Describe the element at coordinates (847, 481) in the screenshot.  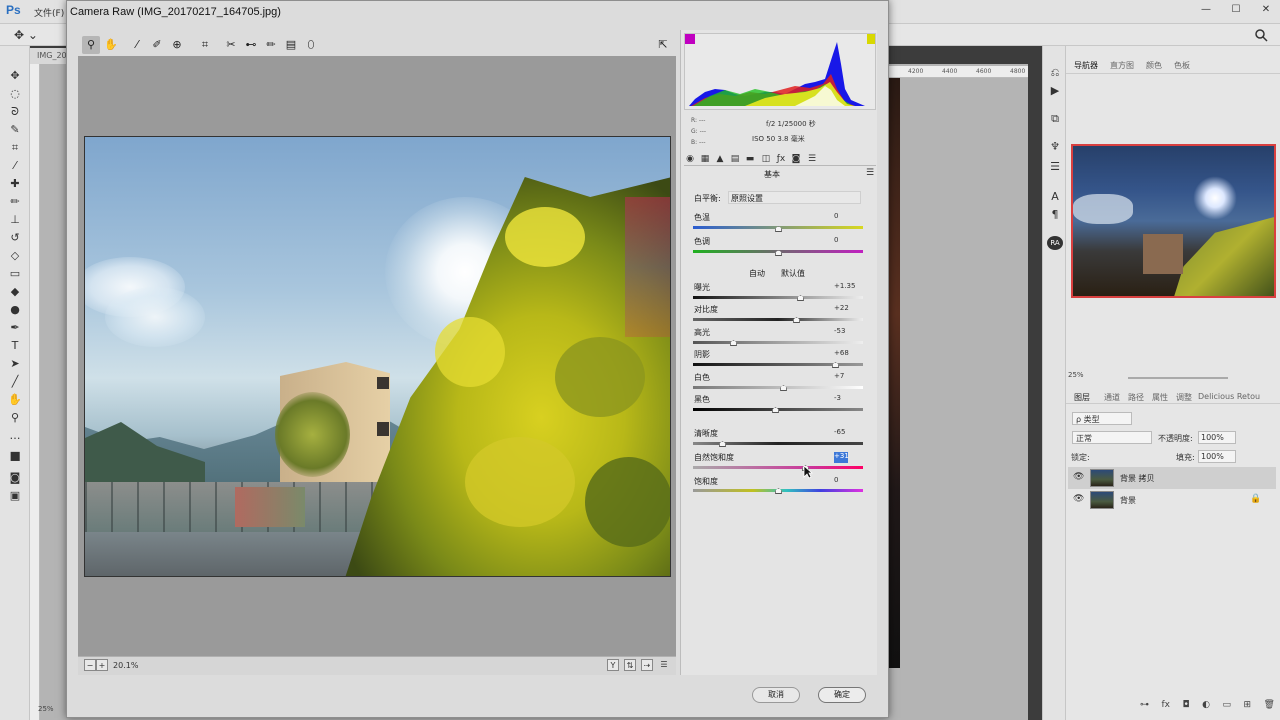
I see `saturation-value: 0` at that location.